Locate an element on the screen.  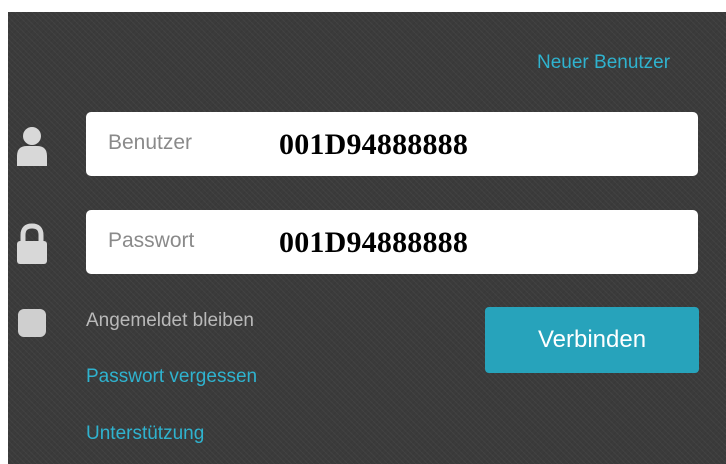
username-field: Benutzer 001D94888888 is located at coordinates (392, 144).